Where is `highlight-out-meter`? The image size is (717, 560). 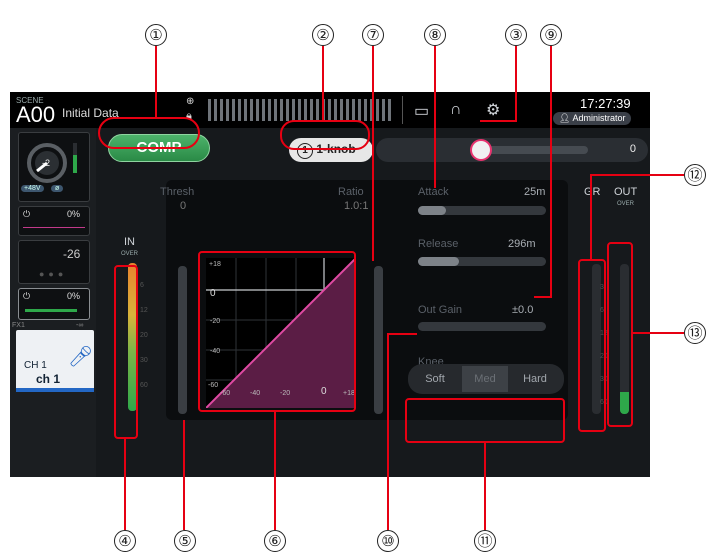 highlight-out-meter is located at coordinates (620, 334).